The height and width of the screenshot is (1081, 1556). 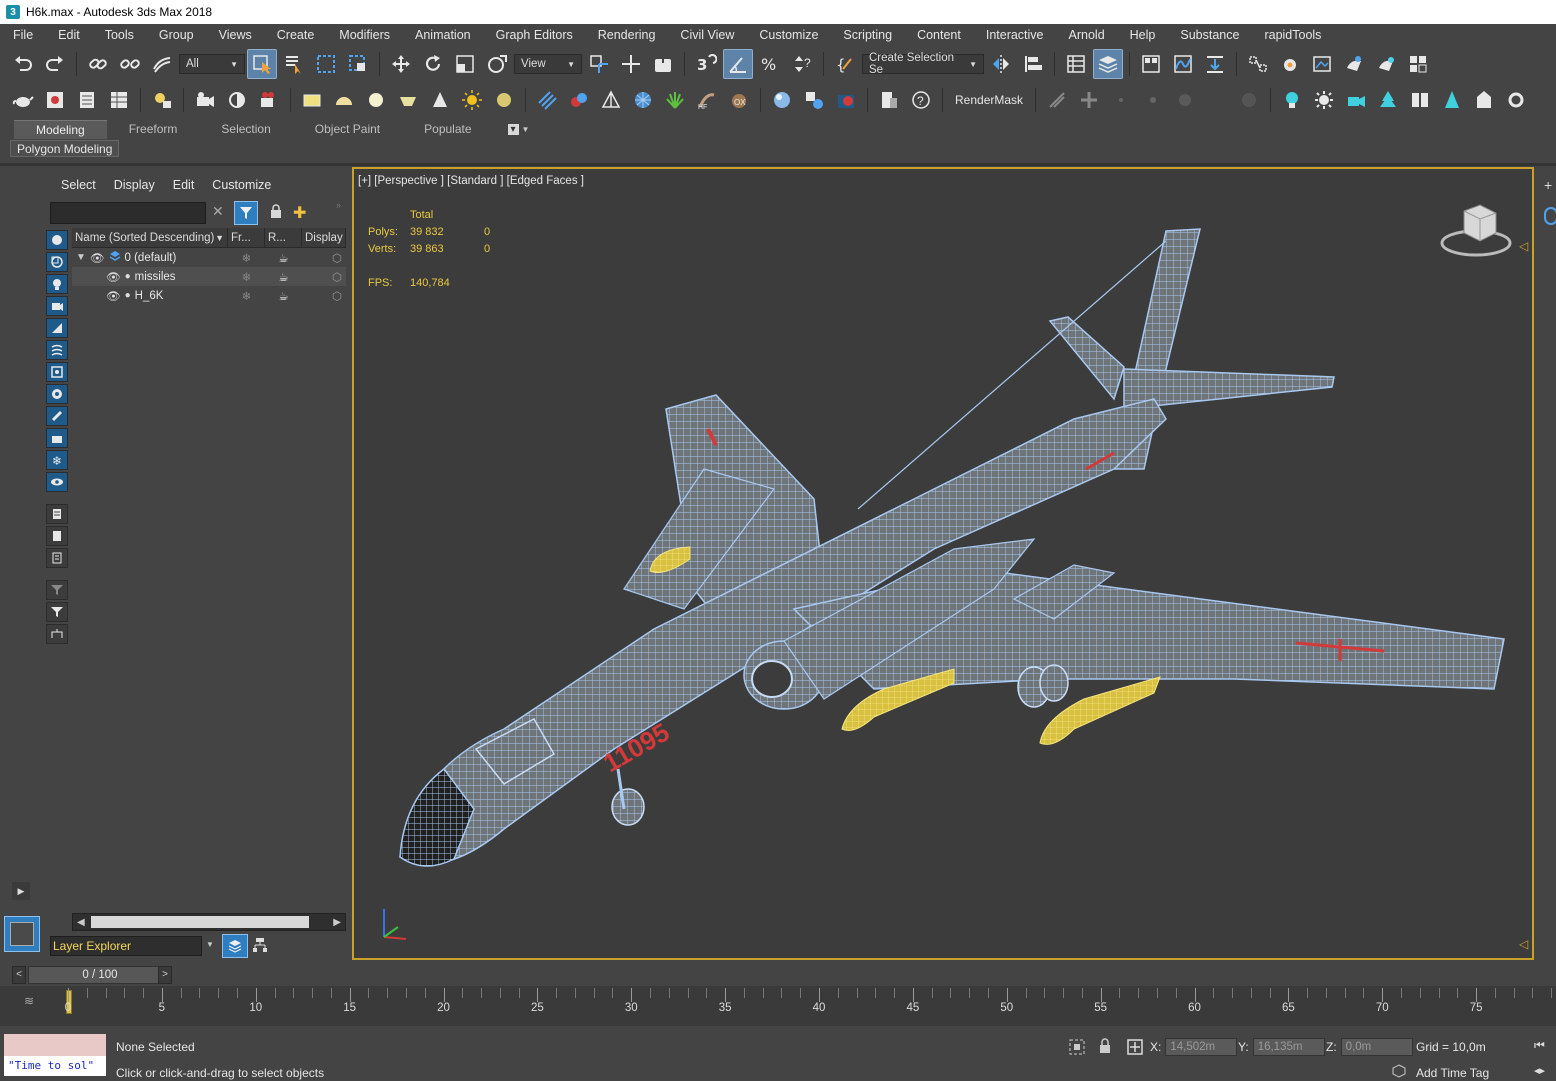 What do you see at coordinates (1516, 100) in the screenshot?
I see `settings-gear-icon` at bounding box center [1516, 100].